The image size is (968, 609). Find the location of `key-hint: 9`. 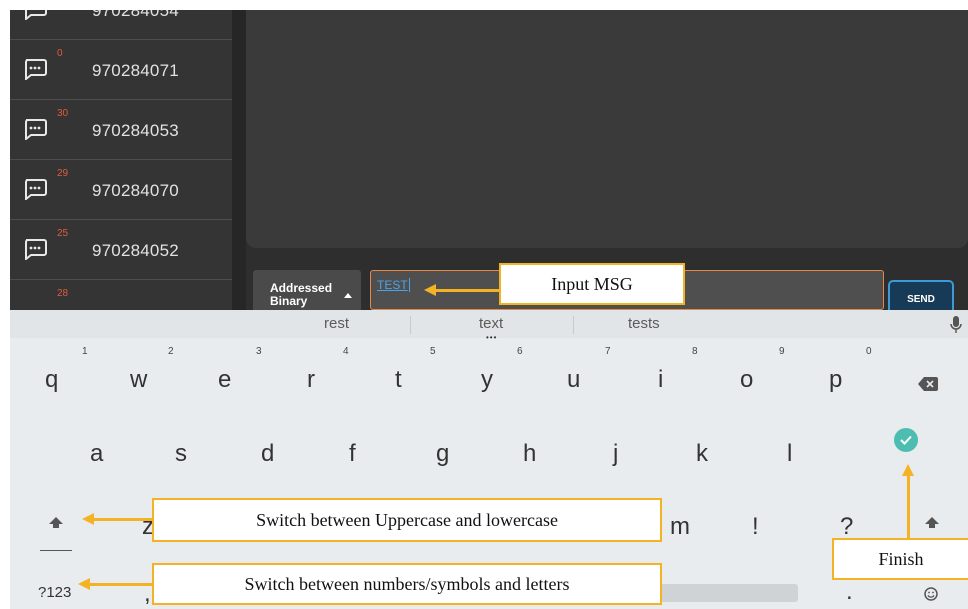

key-hint: 9 is located at coordinates (782, 351).